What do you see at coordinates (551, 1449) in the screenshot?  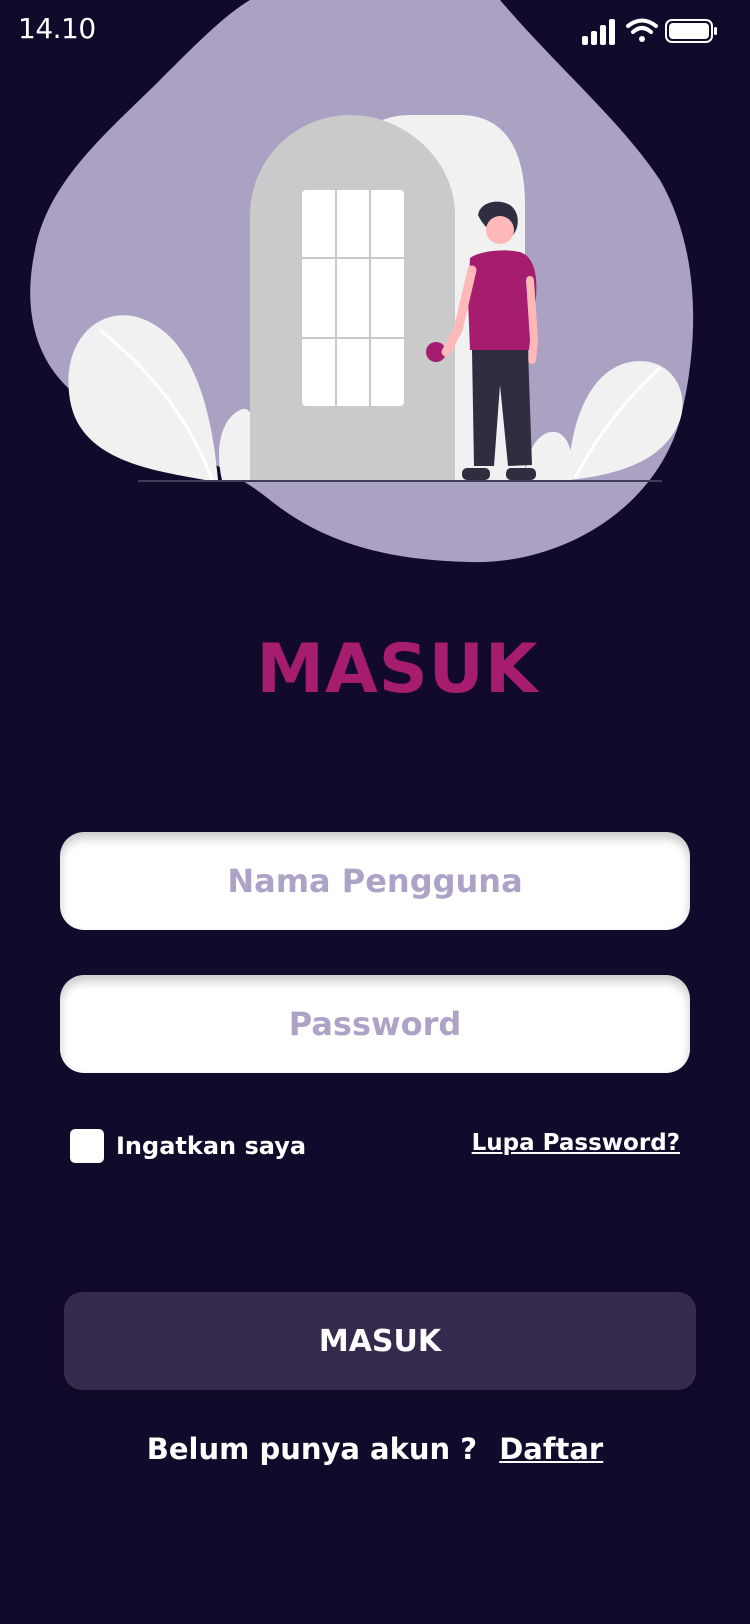 I see `register-link: Daftar` at bounding box center [551, 1449].